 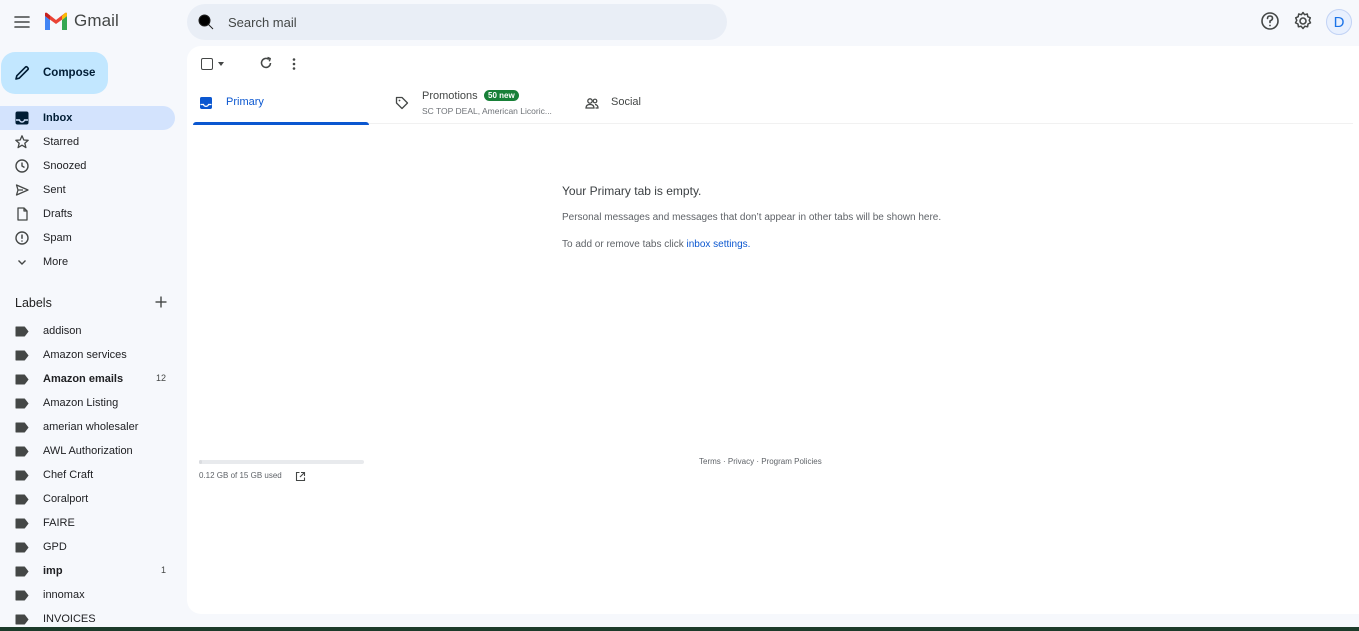 I want to click on search-options-icon, so click(x=706, y=22).